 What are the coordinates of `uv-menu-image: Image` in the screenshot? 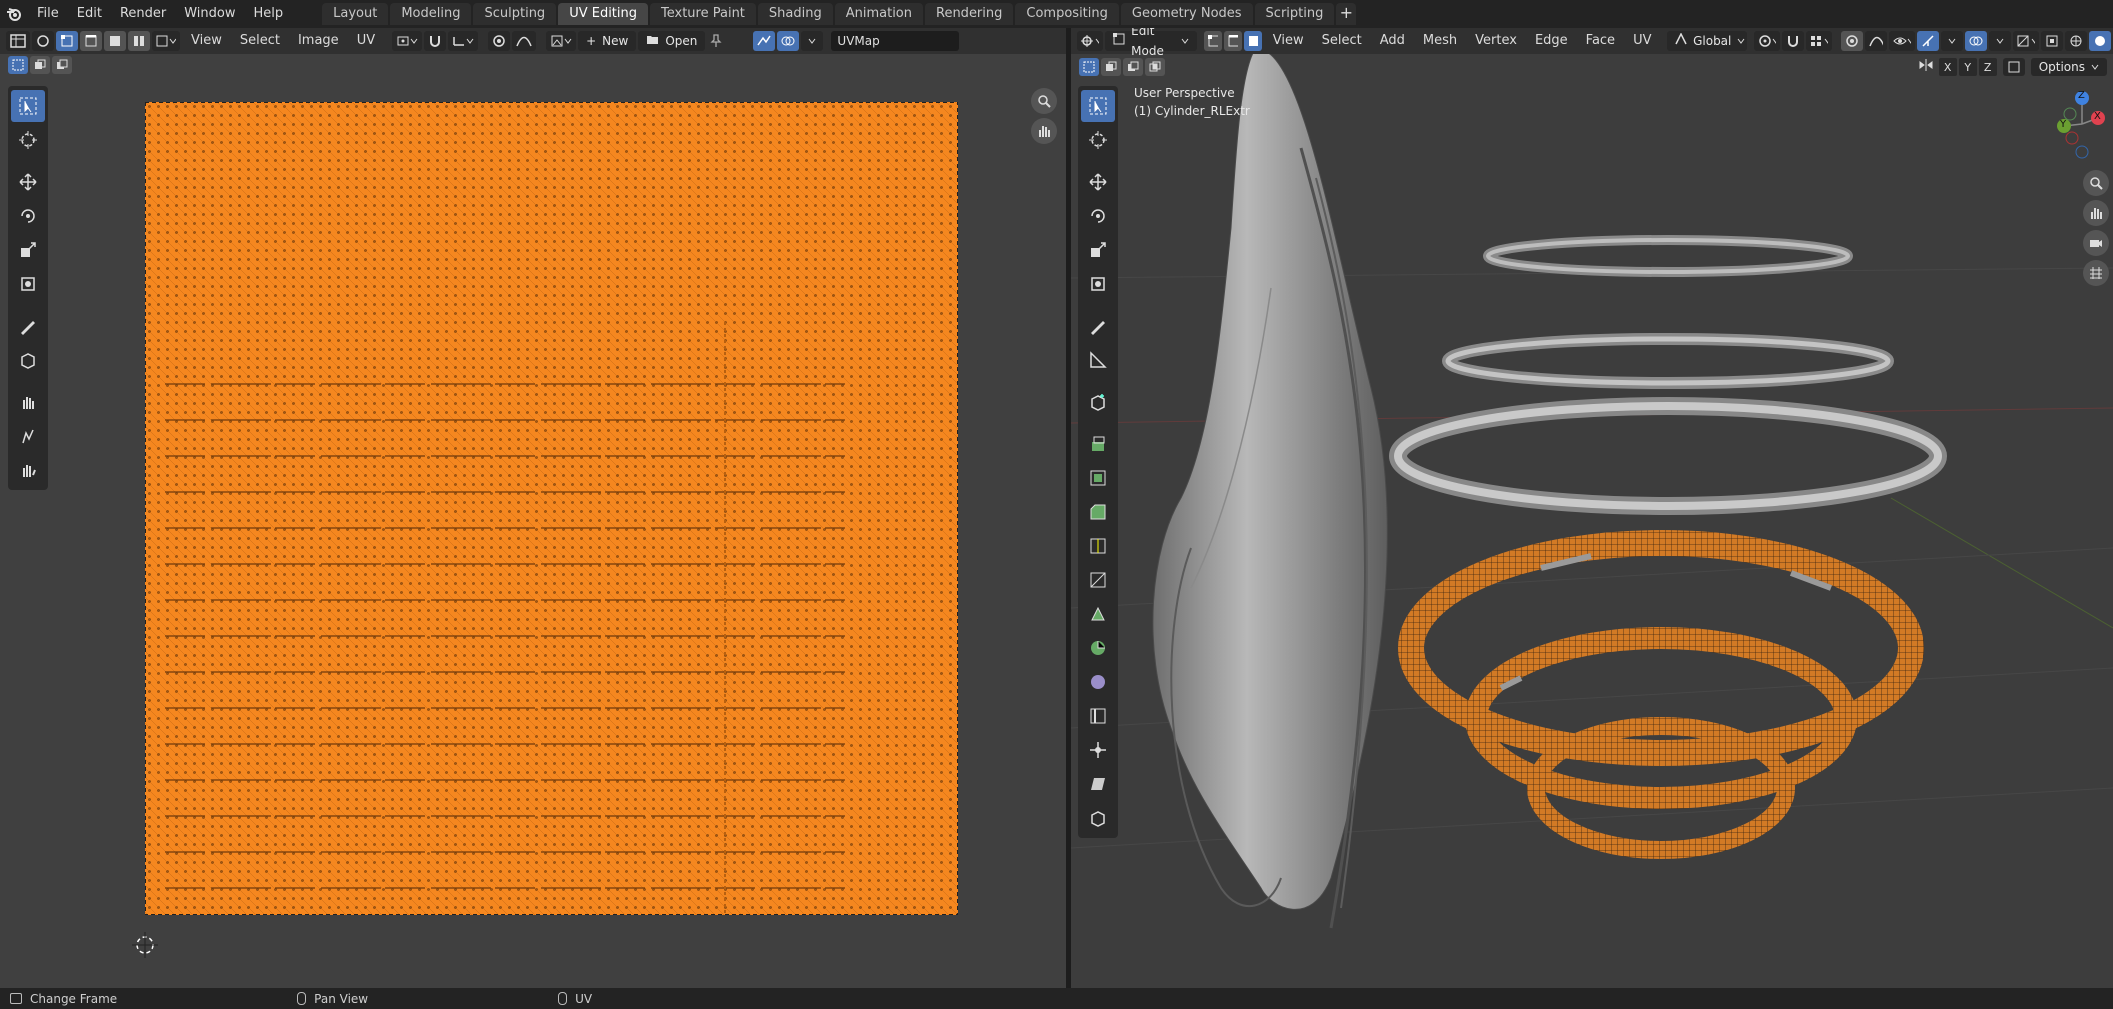 It's located at (318, 41).